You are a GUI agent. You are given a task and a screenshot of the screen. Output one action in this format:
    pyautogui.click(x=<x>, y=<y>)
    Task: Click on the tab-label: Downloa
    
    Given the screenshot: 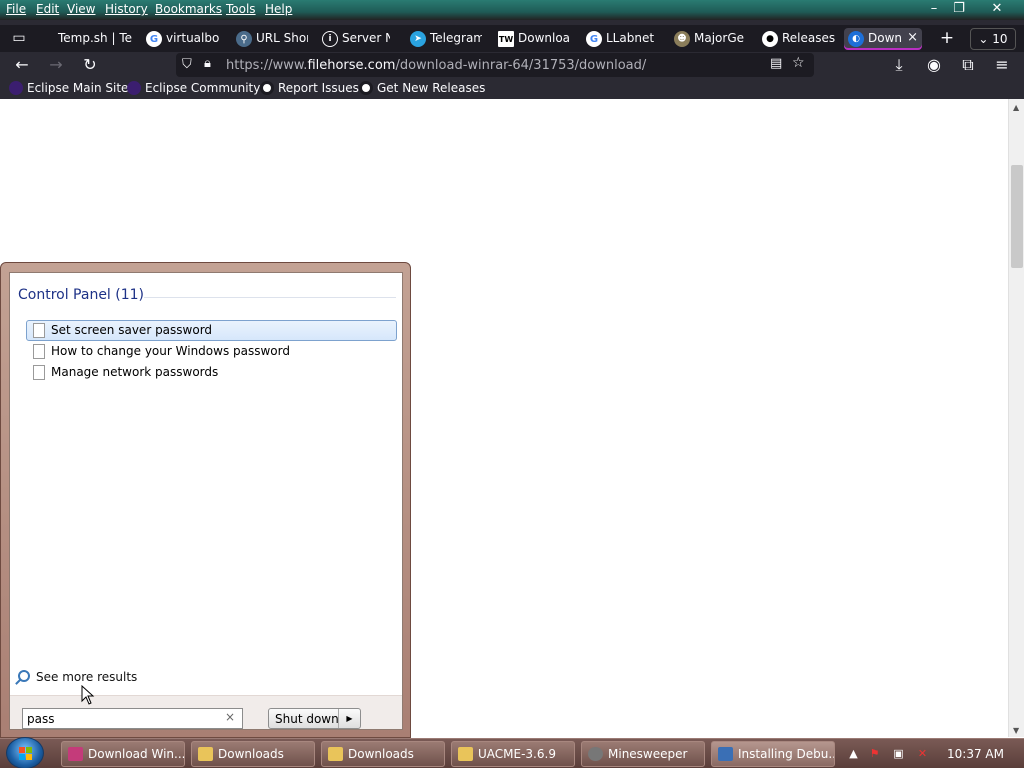 What is the action you would take?
    pyautogui.click(x=544, y=38)
    